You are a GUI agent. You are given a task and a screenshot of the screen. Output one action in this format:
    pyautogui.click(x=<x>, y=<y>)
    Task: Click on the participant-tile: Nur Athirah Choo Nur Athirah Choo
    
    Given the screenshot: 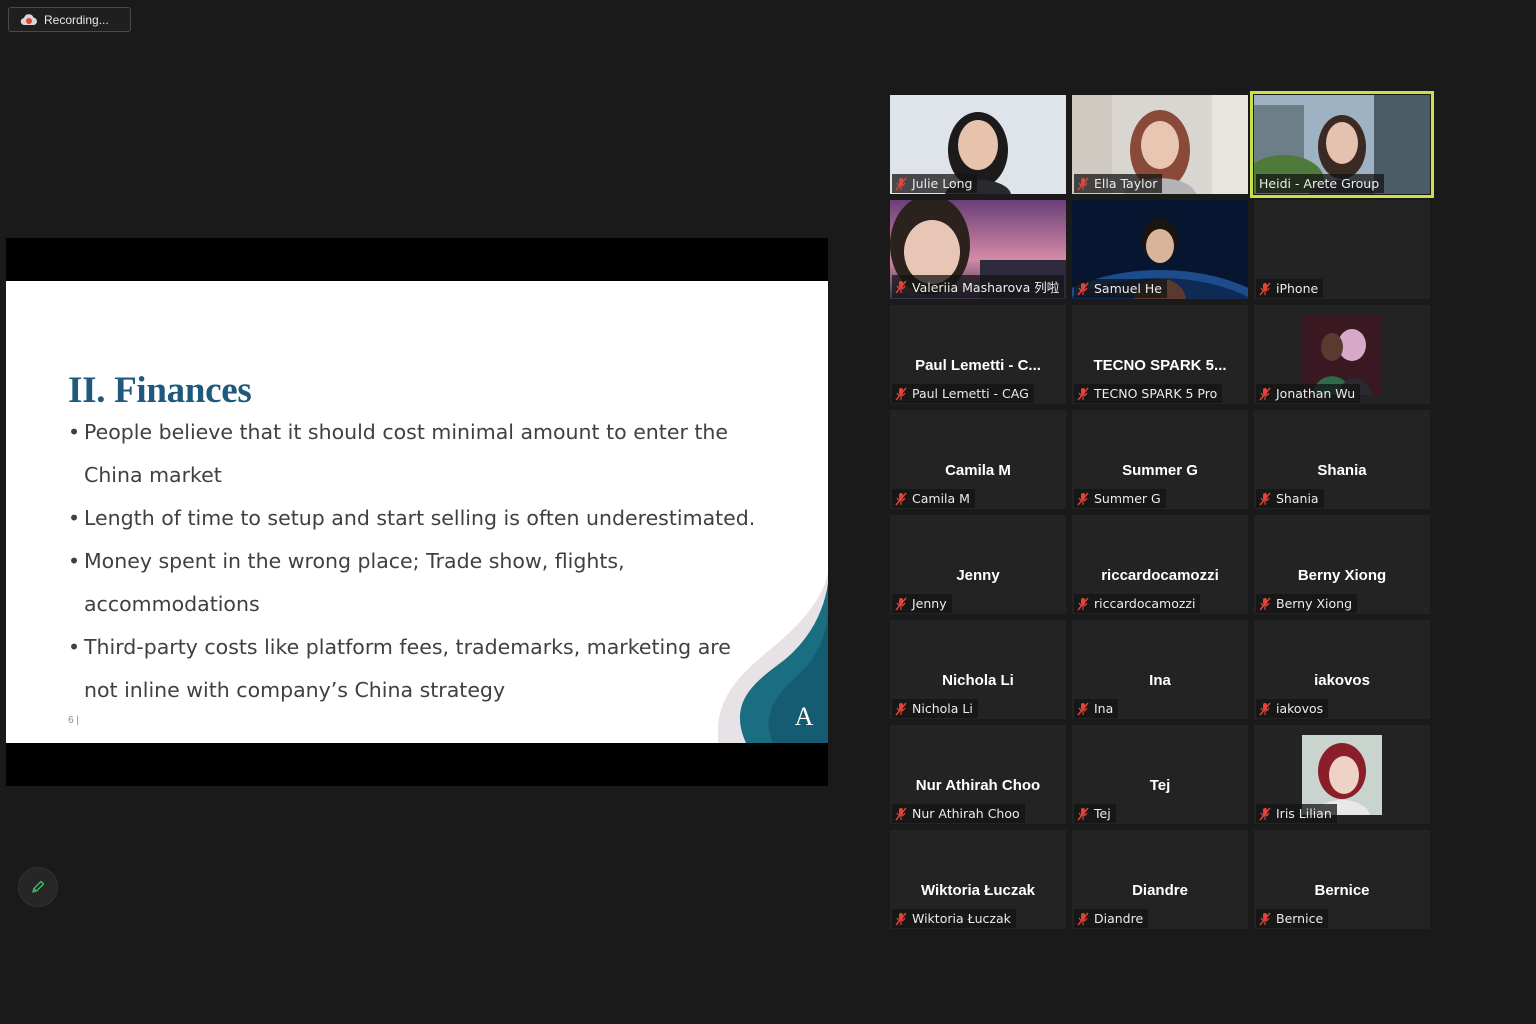 What is the action you would take?
    pyautogui.click(x=978, y=774)
    